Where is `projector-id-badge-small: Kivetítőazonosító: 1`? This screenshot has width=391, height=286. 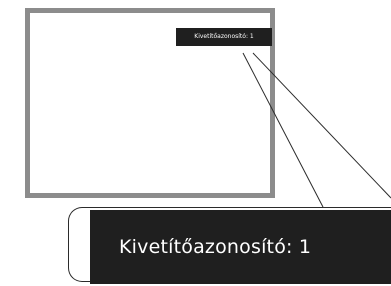 projector-id-badge-small: Kivetítőazonosító: 1 is located at coordinates (224, 37).